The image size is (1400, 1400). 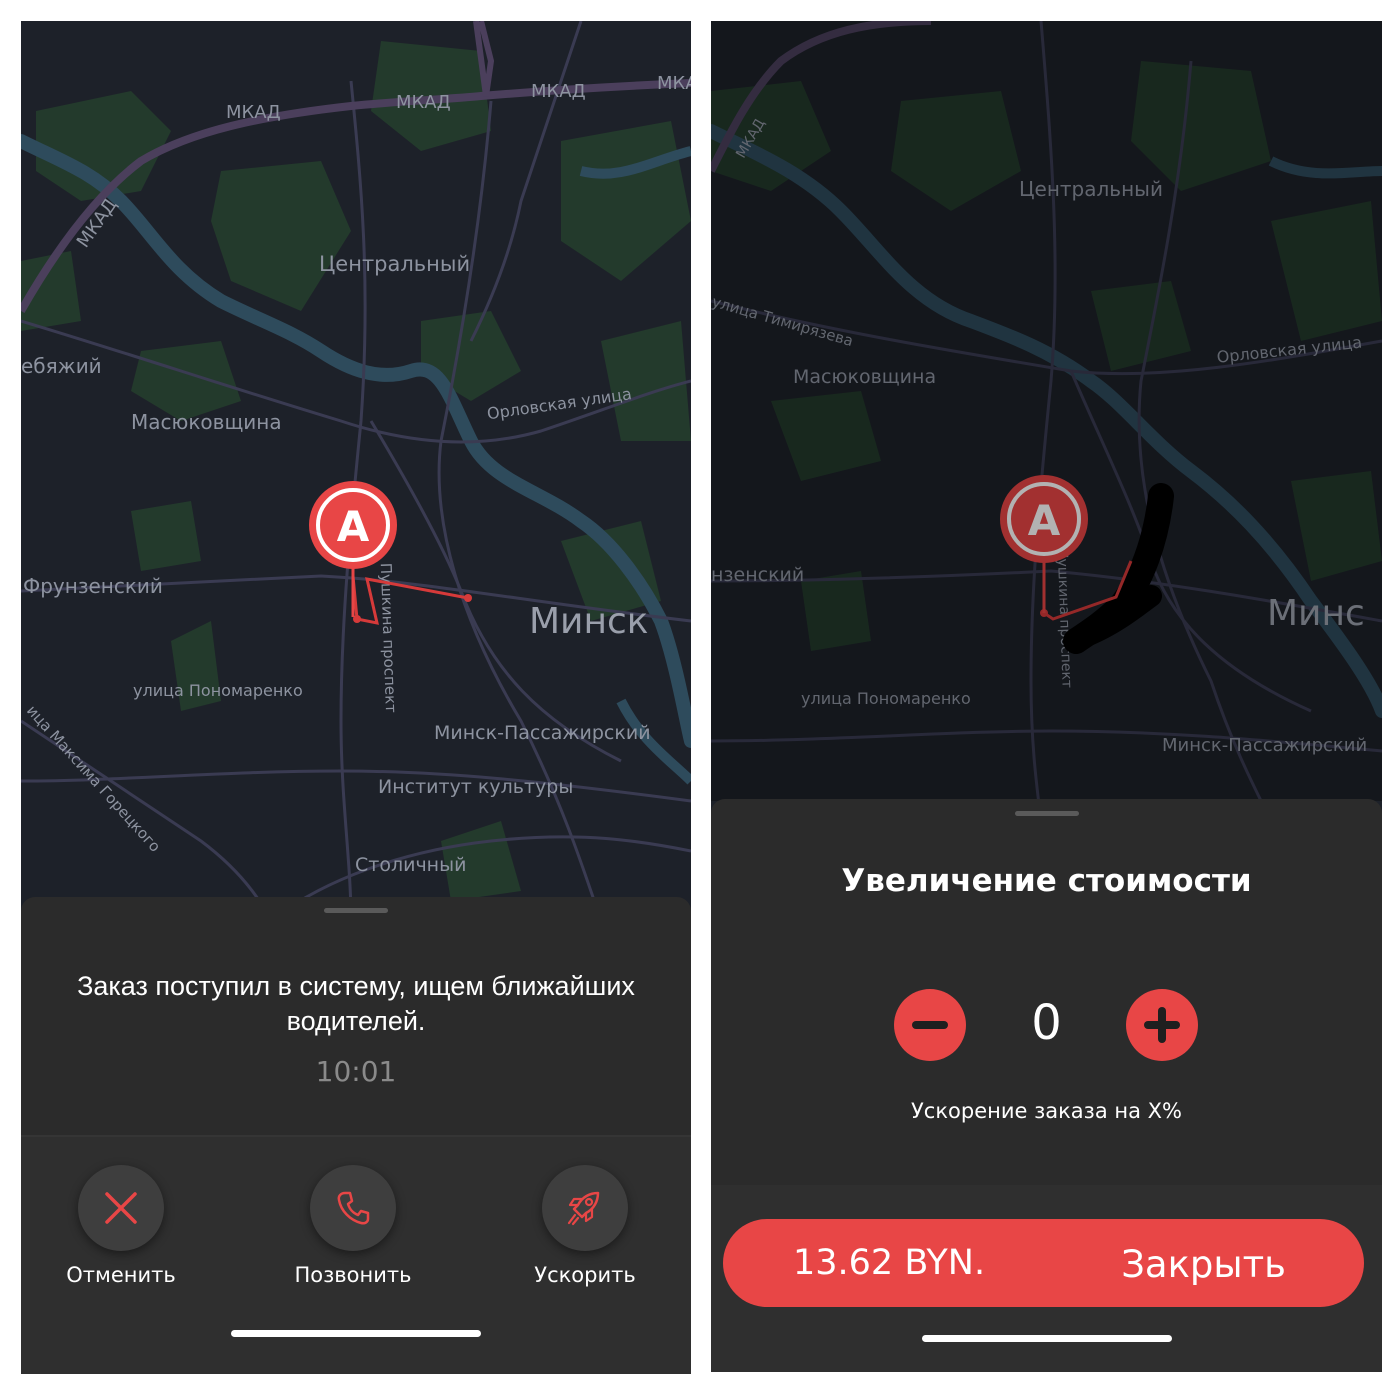 I want to click on map-label-masyukovshchina: Масюковщина, so click(x=206, y=422).